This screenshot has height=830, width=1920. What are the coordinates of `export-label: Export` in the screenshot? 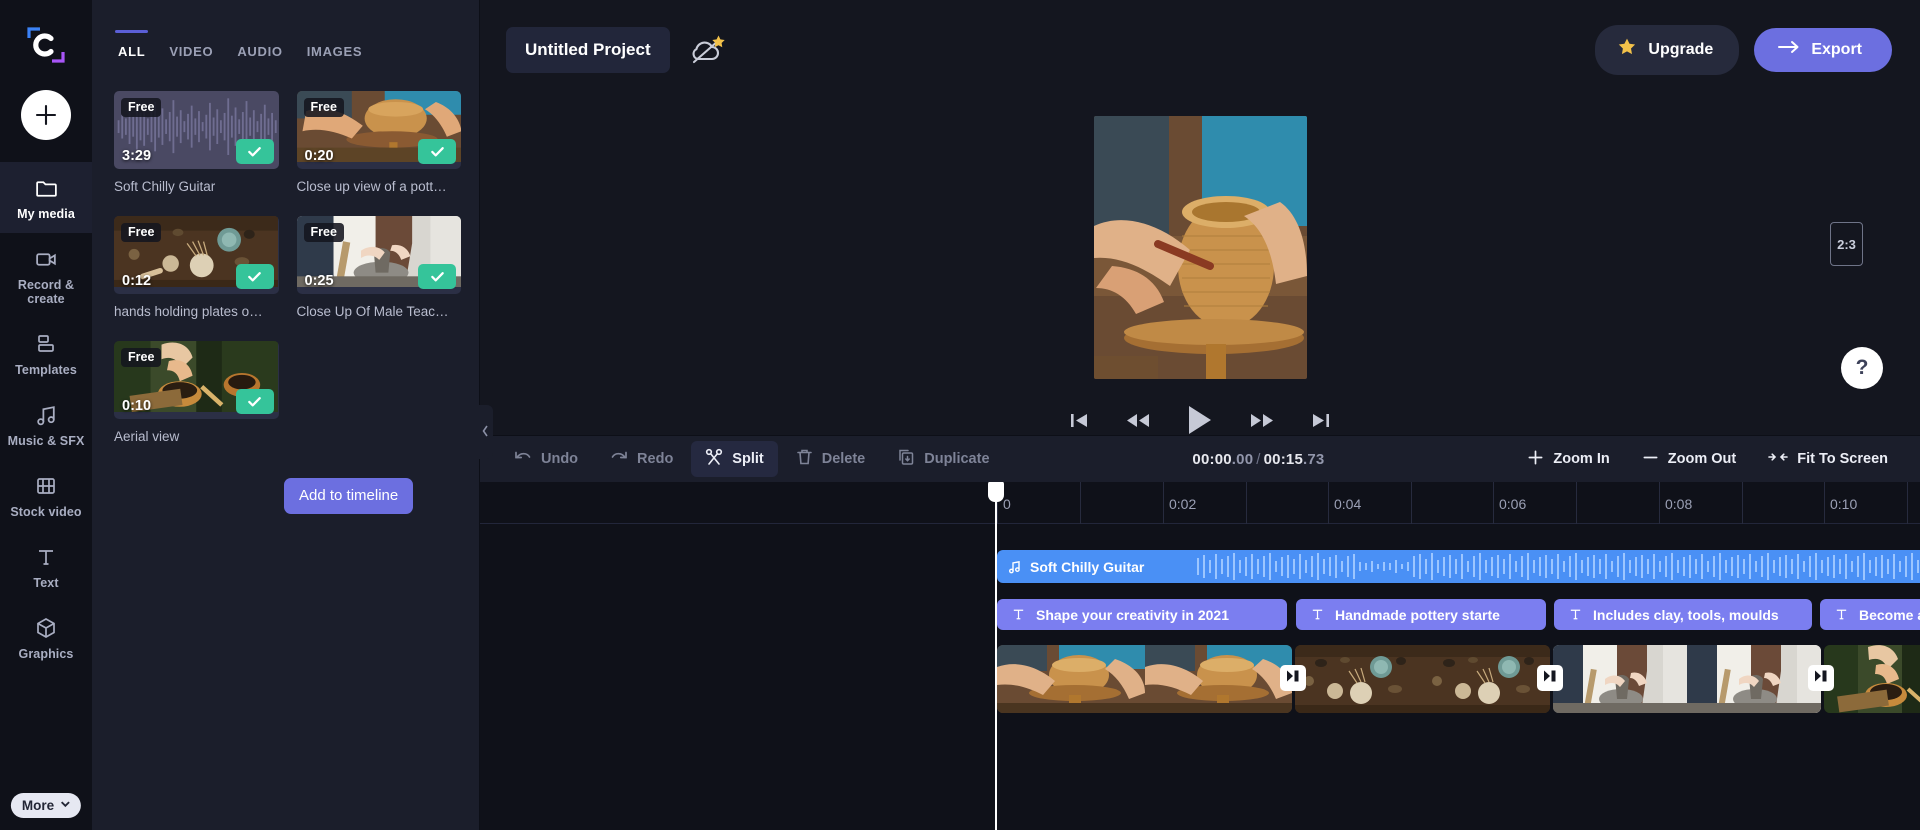 It's located at (1836, 49).